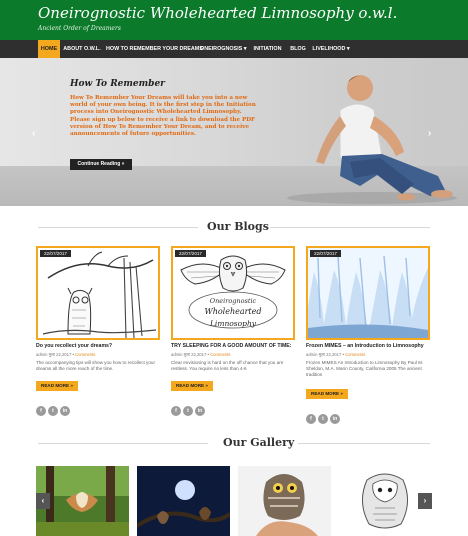 The image size is (468, 536). Describe the element at coordinates (98, 346) in the screenshot. I see `blog-card-title: Do you recollect your dreams?` at that location.